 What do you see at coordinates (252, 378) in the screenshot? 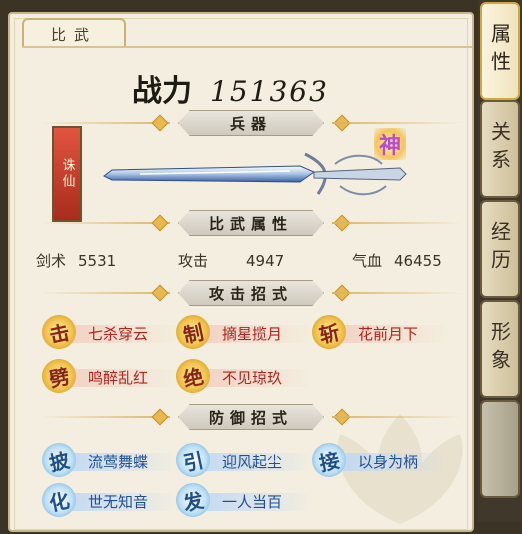
I see `attack-skill-name: 不见琼玖` at bounding box center [252, 378].